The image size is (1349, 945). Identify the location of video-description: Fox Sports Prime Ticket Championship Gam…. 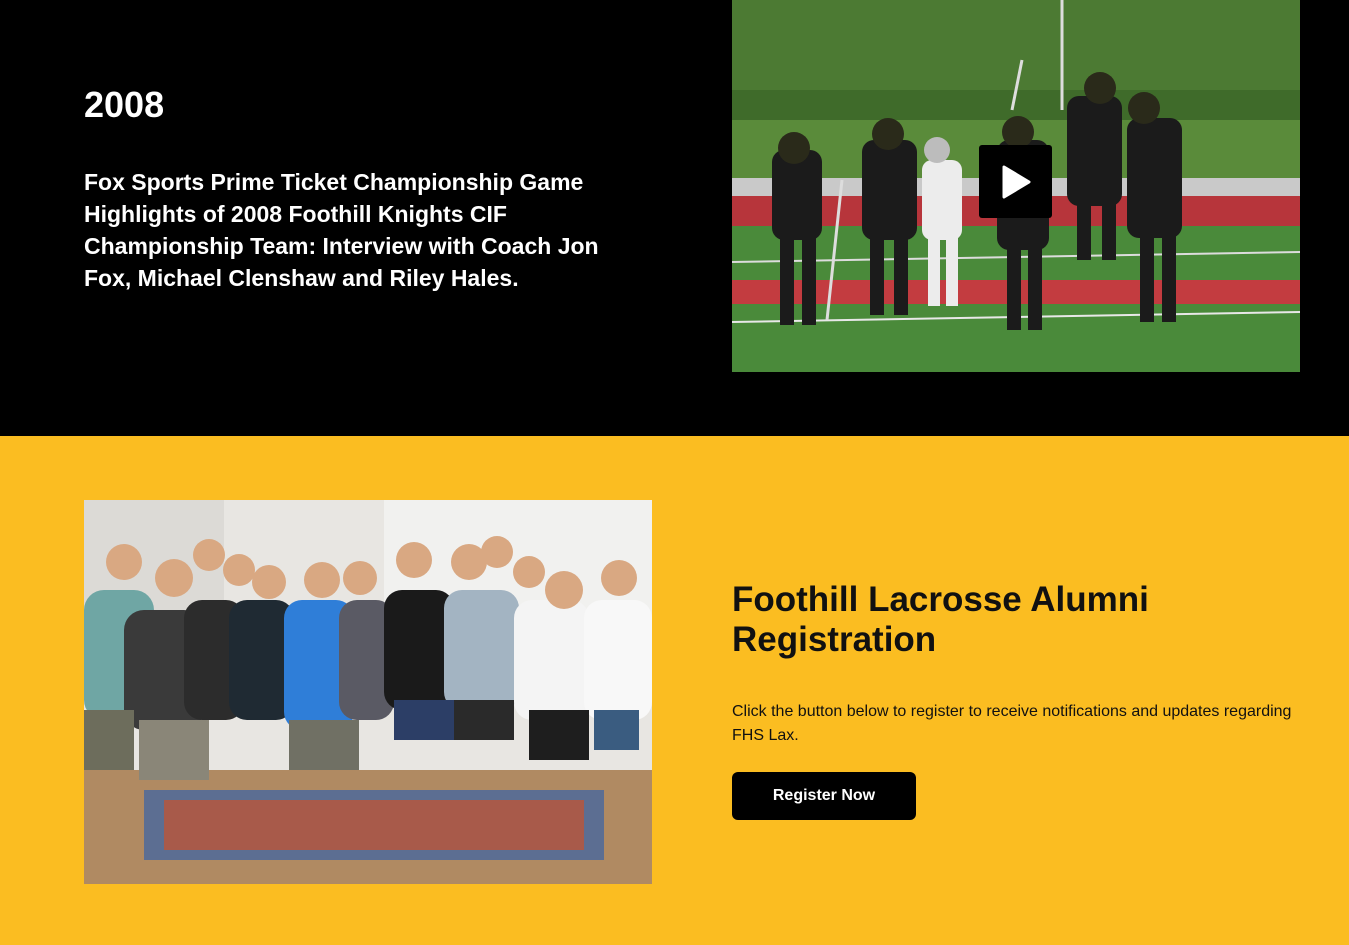
(341, 230).